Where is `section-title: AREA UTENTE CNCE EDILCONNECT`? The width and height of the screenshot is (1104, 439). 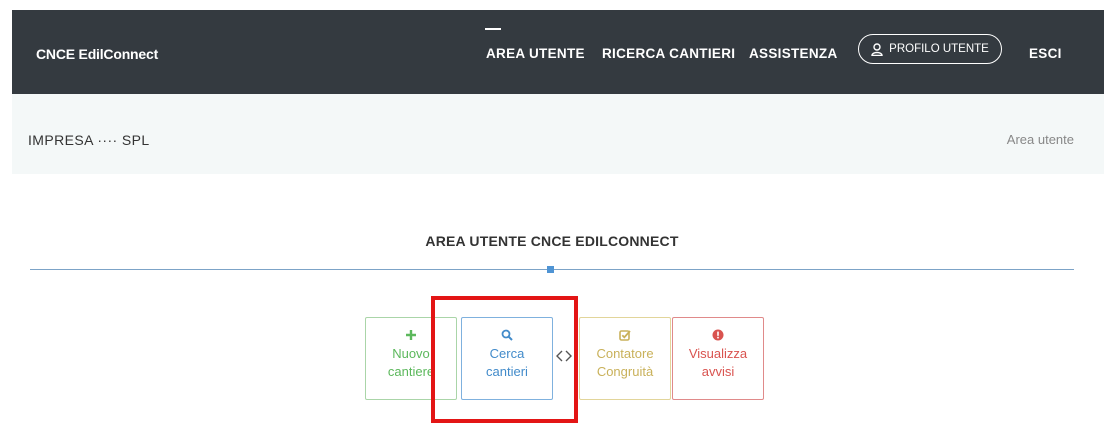 section-title: AREA UTENTE CNCE EDILCONNECT is located at coordinates (552, 241).